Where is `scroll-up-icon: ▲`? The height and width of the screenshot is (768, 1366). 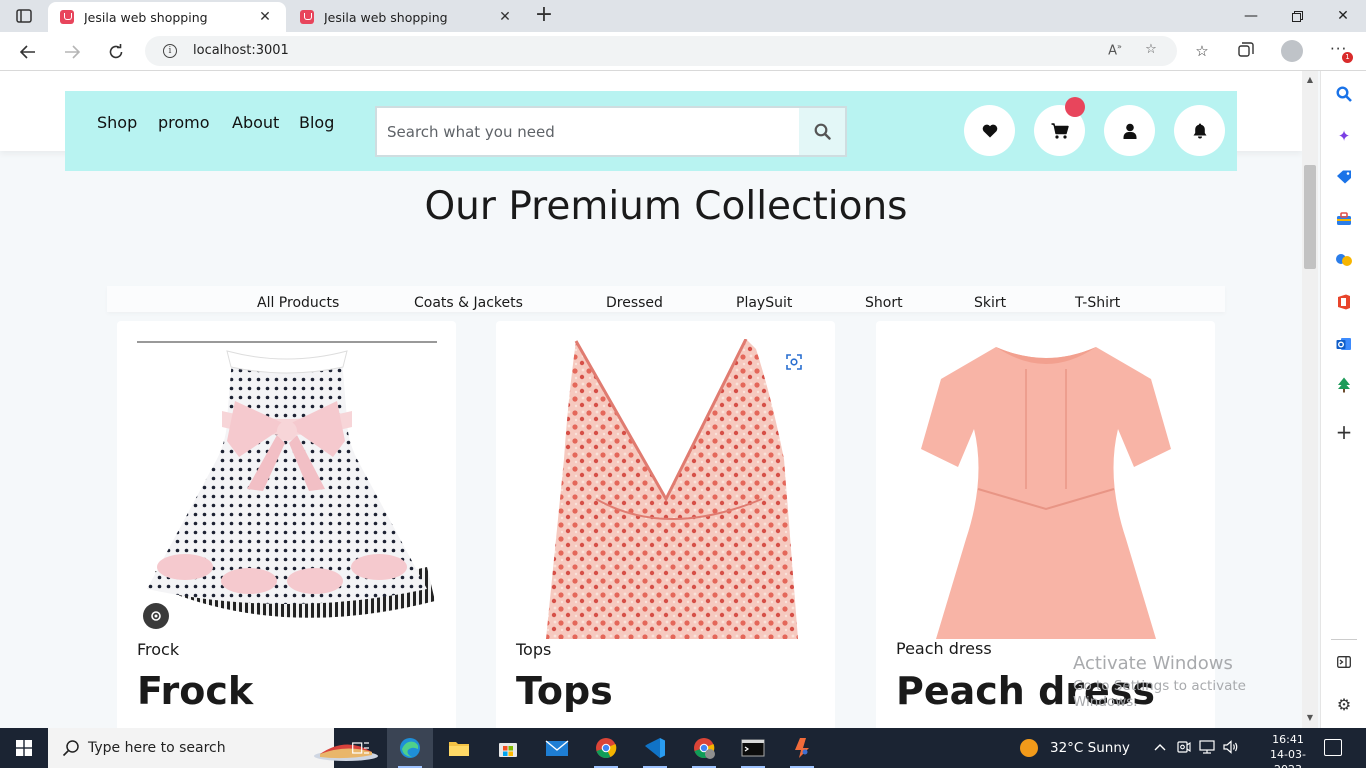 scroll-up-icon: ▲ is located at coordinates (1310, 80).